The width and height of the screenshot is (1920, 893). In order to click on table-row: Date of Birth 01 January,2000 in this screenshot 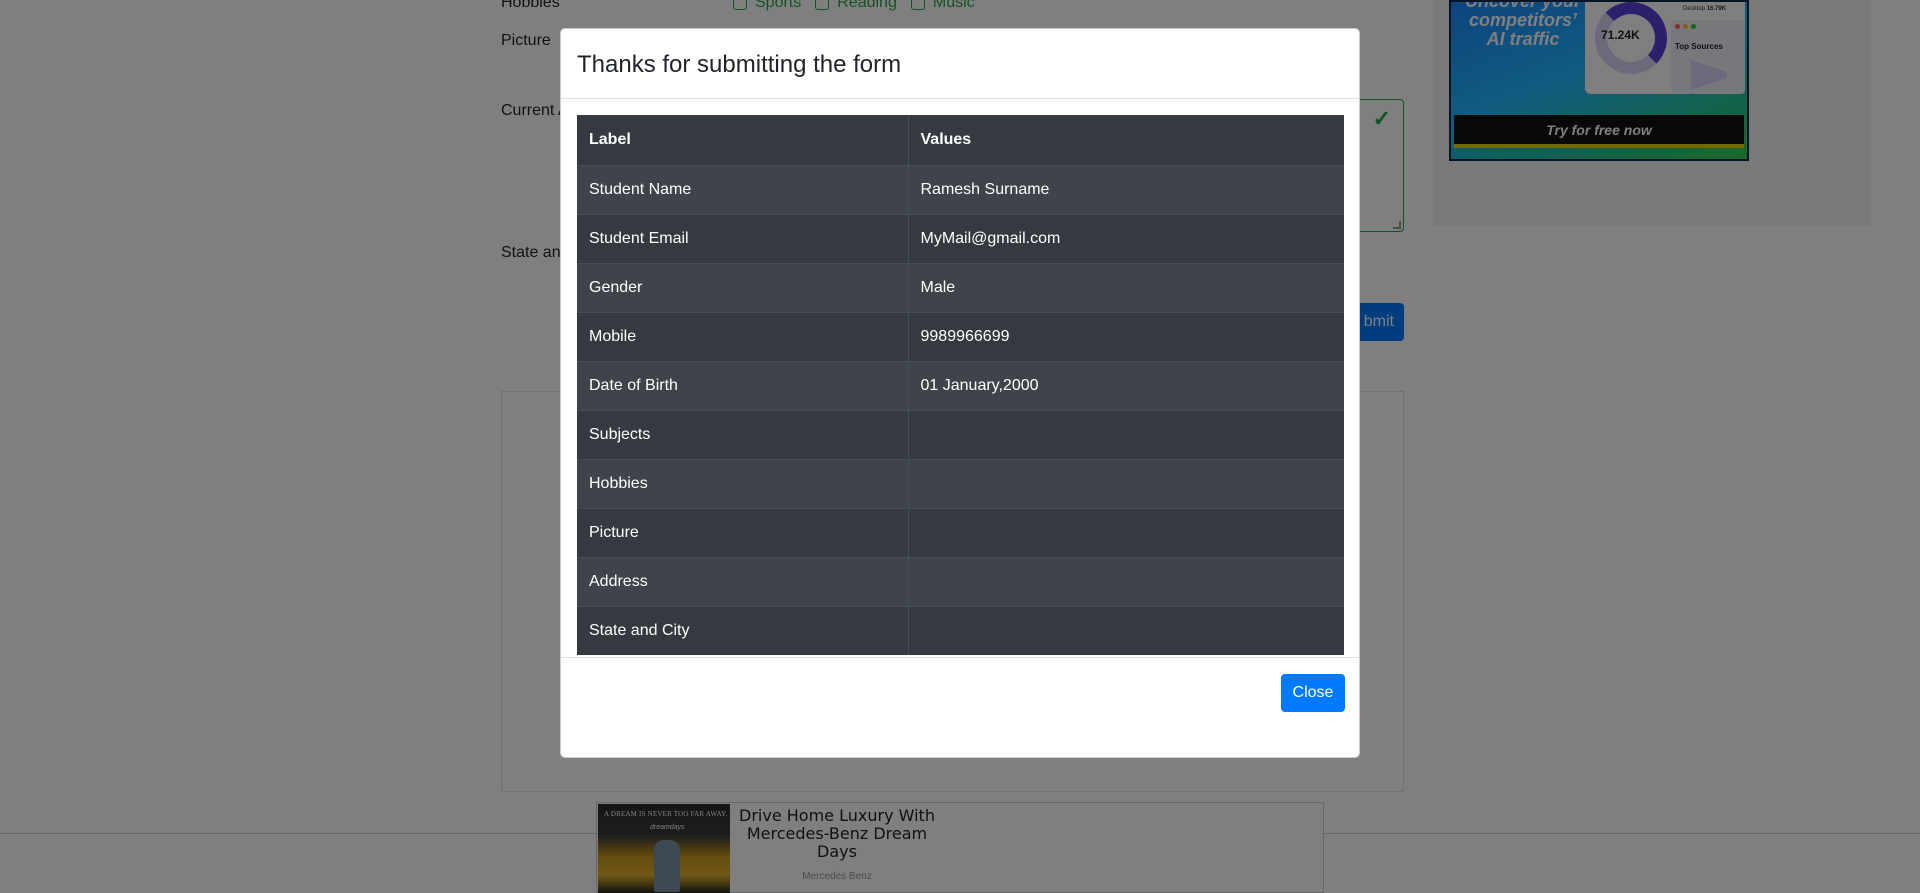, I will do `click(960, 385)`.